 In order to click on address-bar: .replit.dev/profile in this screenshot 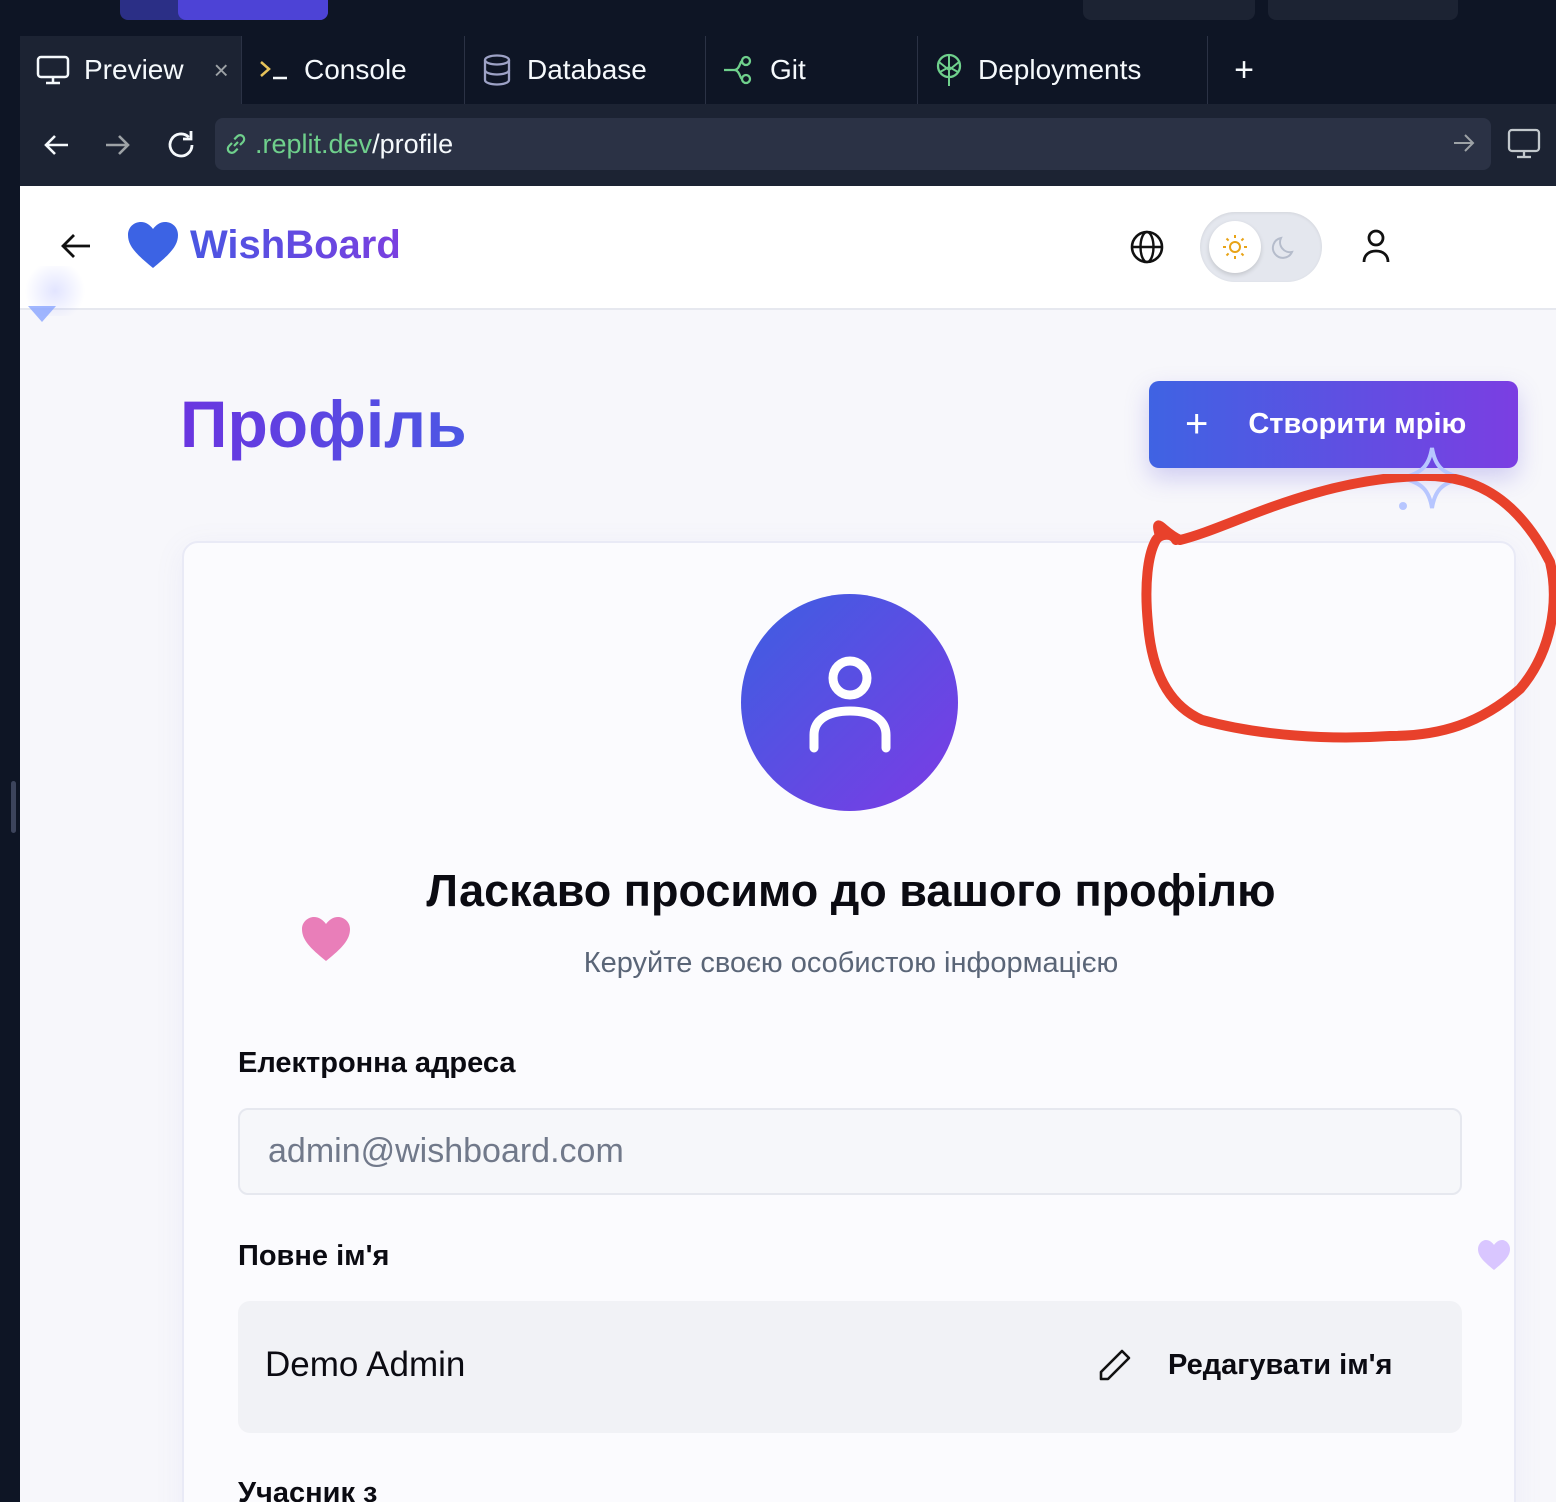, I will do `click(788, 145)`.